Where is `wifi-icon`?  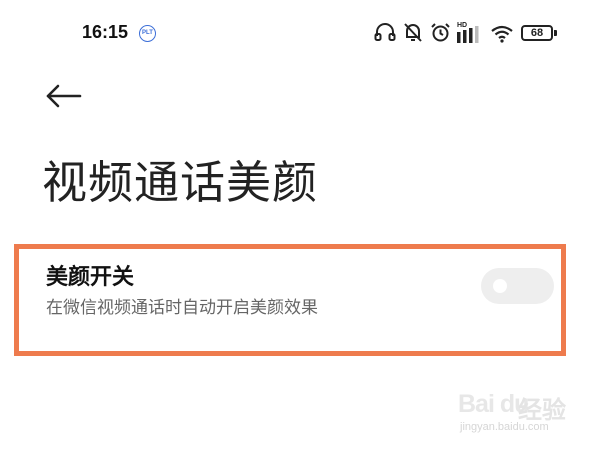 wifi-icon is located at coordinates (502, 34).